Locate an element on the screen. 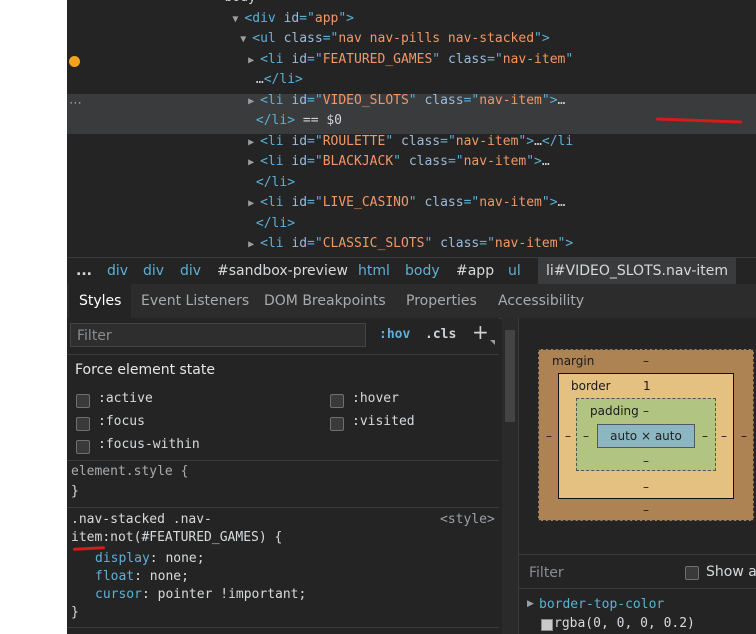 The width and height of the screenshot is (756, 634). state-focus-checkbox is located at coordinates (83, 424).